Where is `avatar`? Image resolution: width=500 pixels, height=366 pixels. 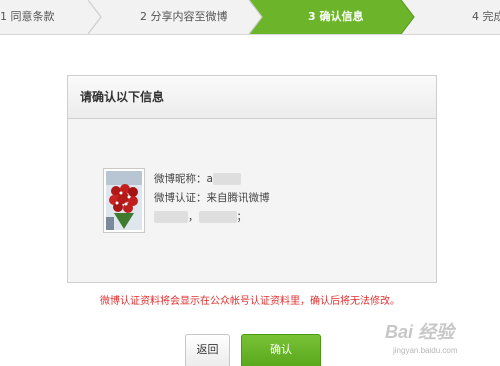
avatar is located at coordinates (124, 200).